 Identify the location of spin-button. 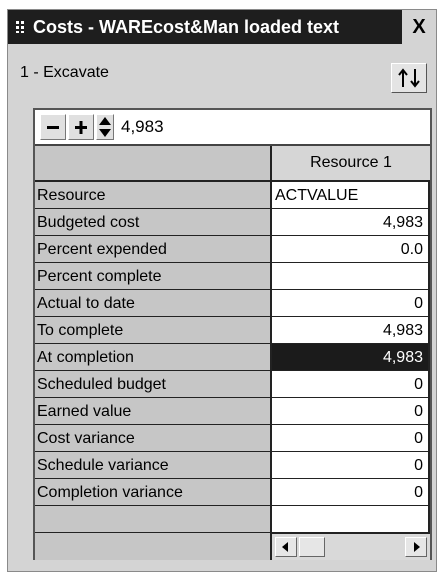
(105, 127).